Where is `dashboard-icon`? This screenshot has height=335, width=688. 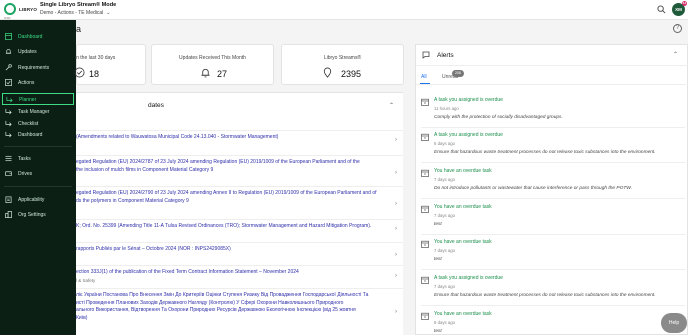
dashboard-icon is located at coordinates (8, 36).